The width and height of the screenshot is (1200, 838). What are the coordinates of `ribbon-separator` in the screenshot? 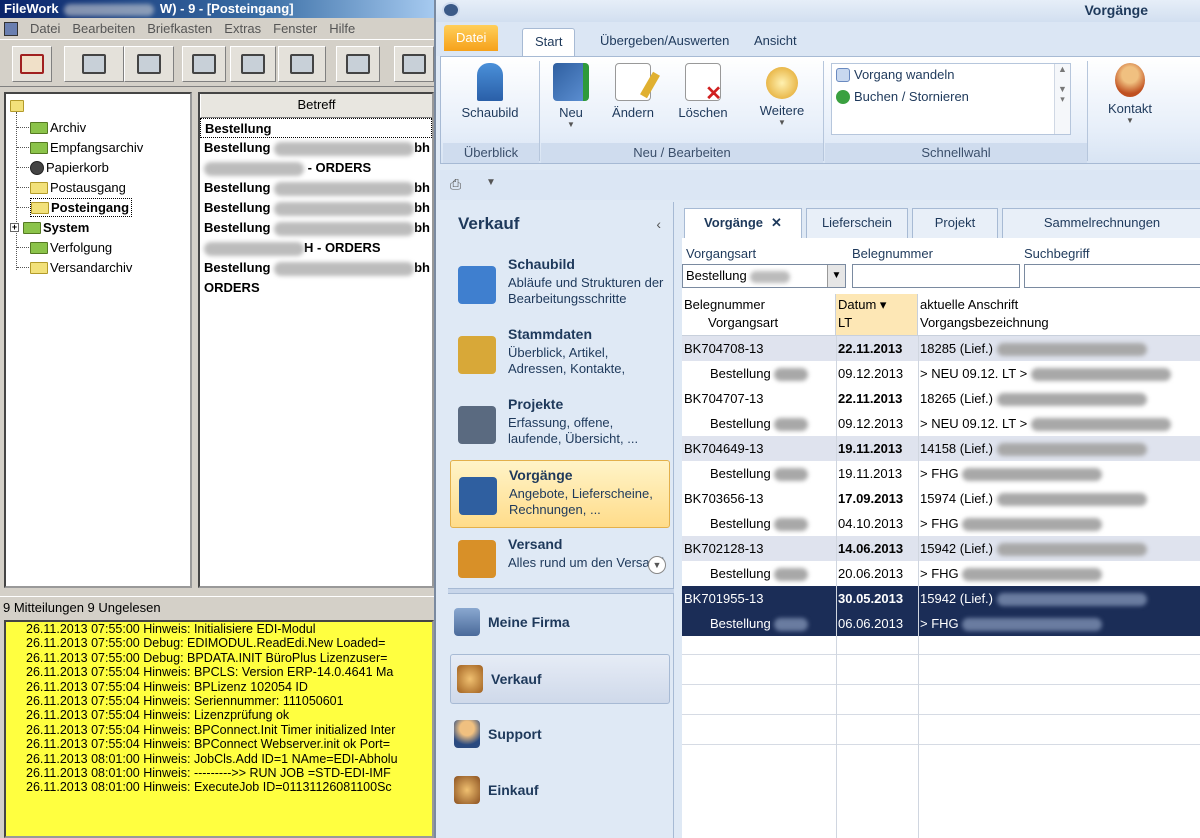 It's located at (823, 111).